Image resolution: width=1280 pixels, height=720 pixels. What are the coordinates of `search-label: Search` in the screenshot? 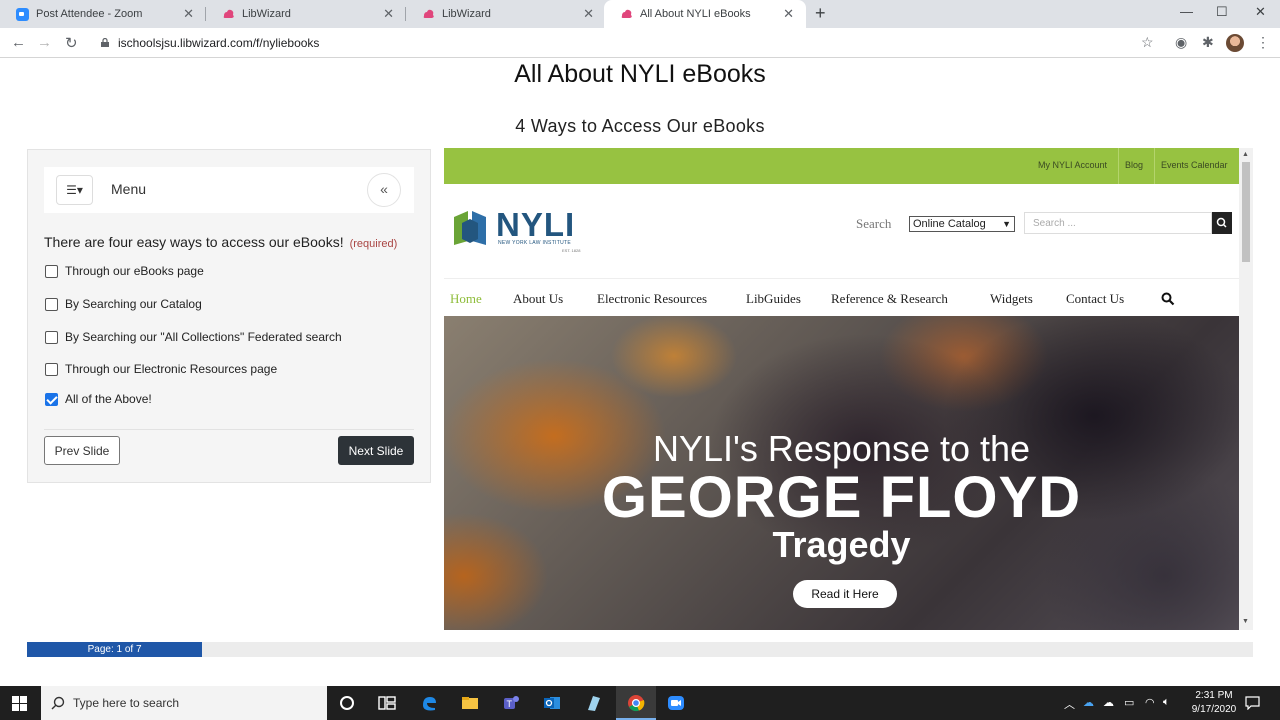 It's located at (874, 223).